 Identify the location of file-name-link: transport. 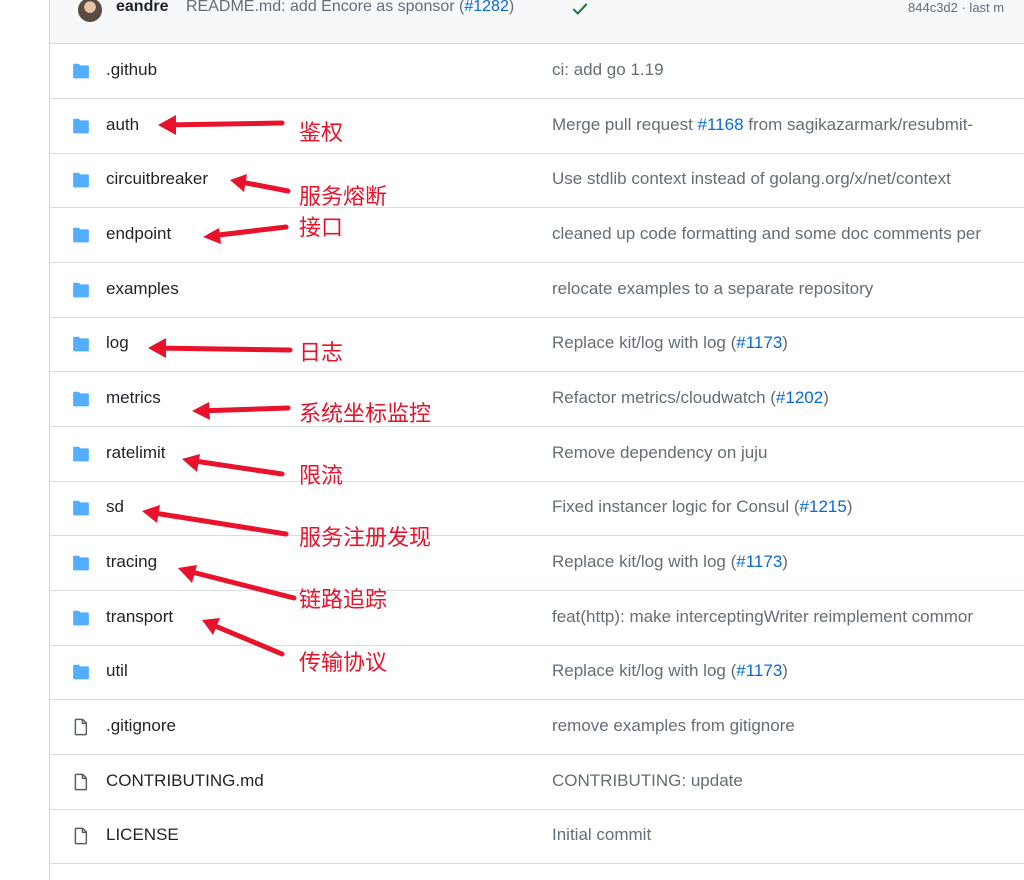
(139, 617).